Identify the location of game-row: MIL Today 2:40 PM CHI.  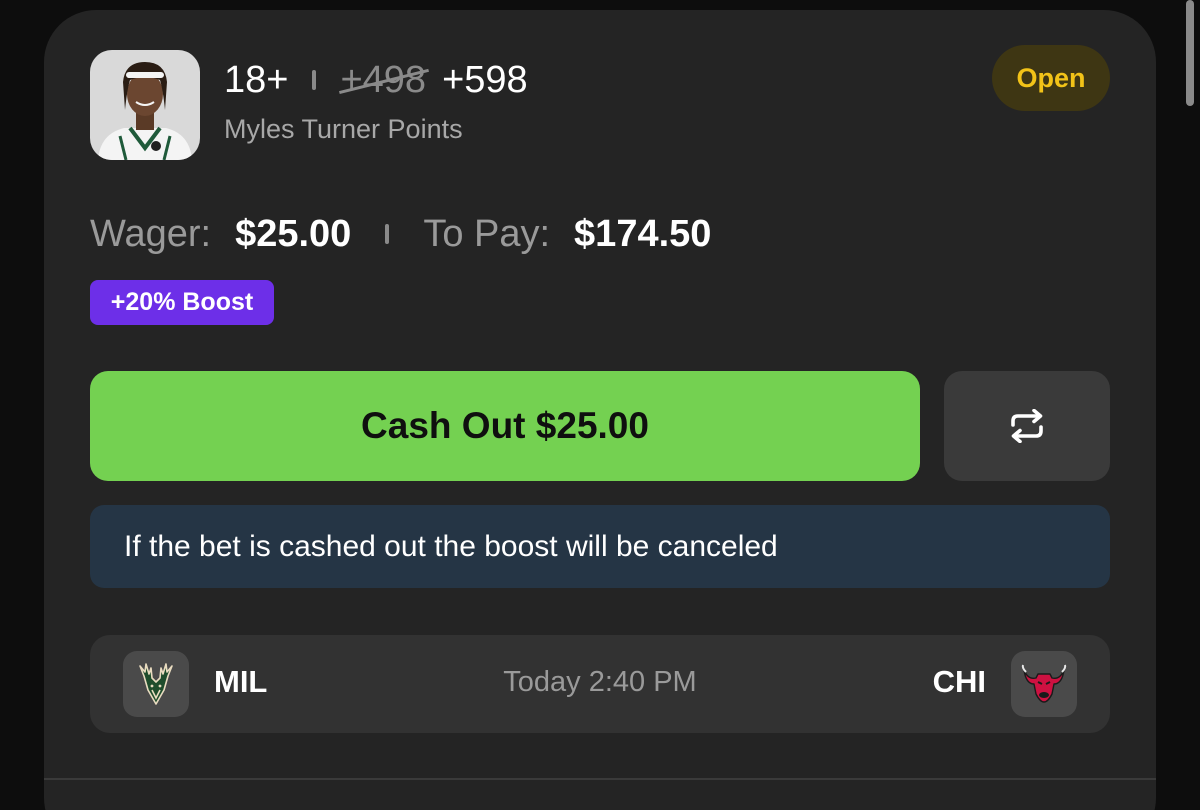
(600, 684).